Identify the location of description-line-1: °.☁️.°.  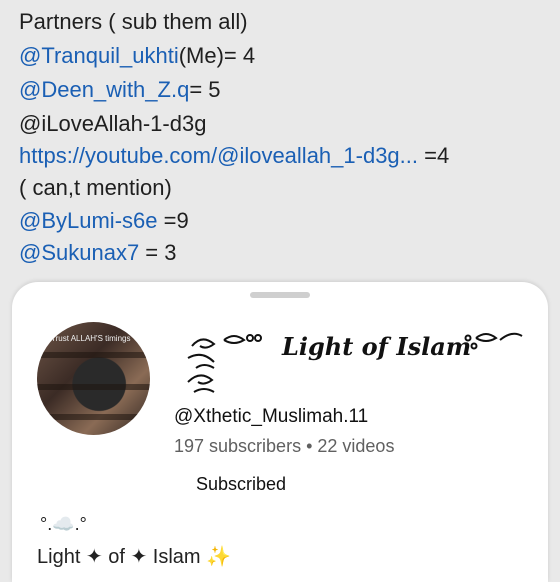
(63, 524).